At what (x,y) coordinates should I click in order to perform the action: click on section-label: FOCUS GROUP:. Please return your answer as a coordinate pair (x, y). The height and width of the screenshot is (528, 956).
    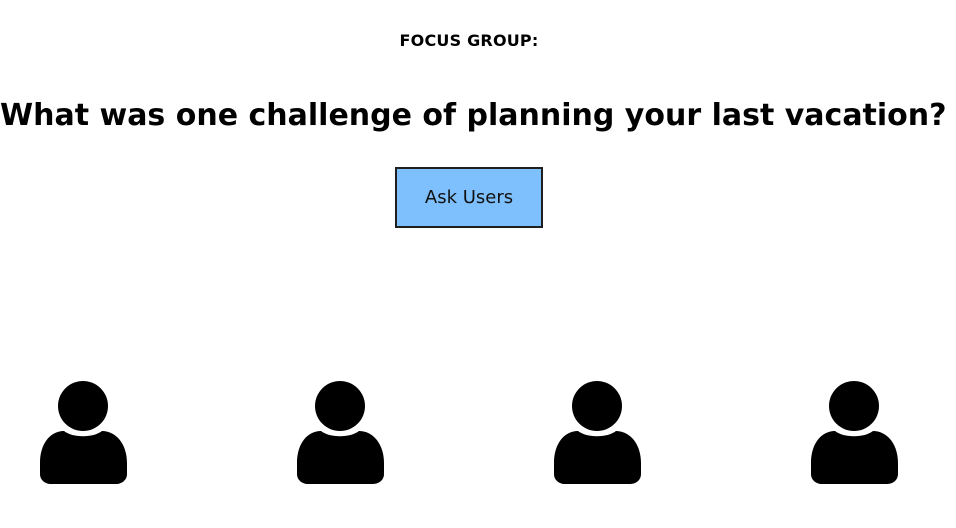
    Looking at the image, I should click on (469, 40).